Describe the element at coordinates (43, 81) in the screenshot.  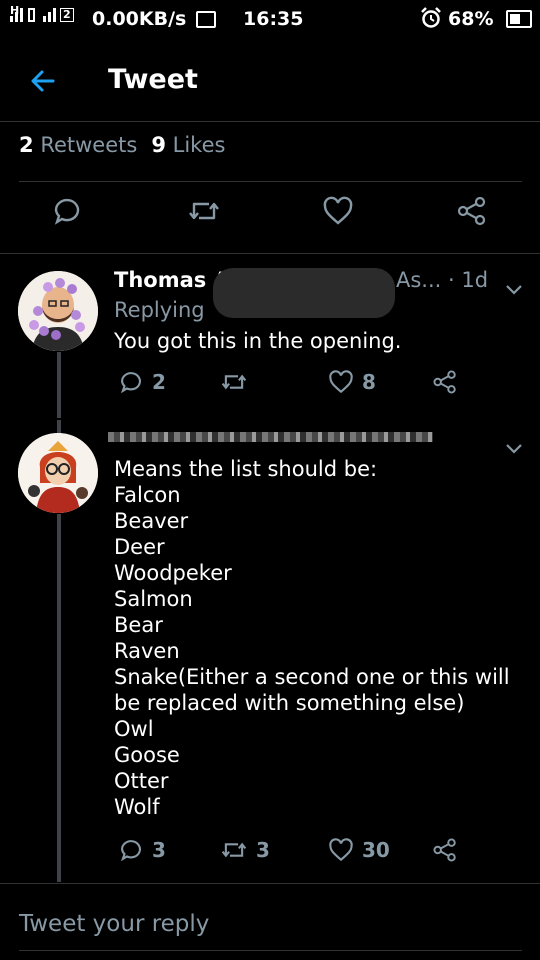
I see `back-arrow-icon` at that location.